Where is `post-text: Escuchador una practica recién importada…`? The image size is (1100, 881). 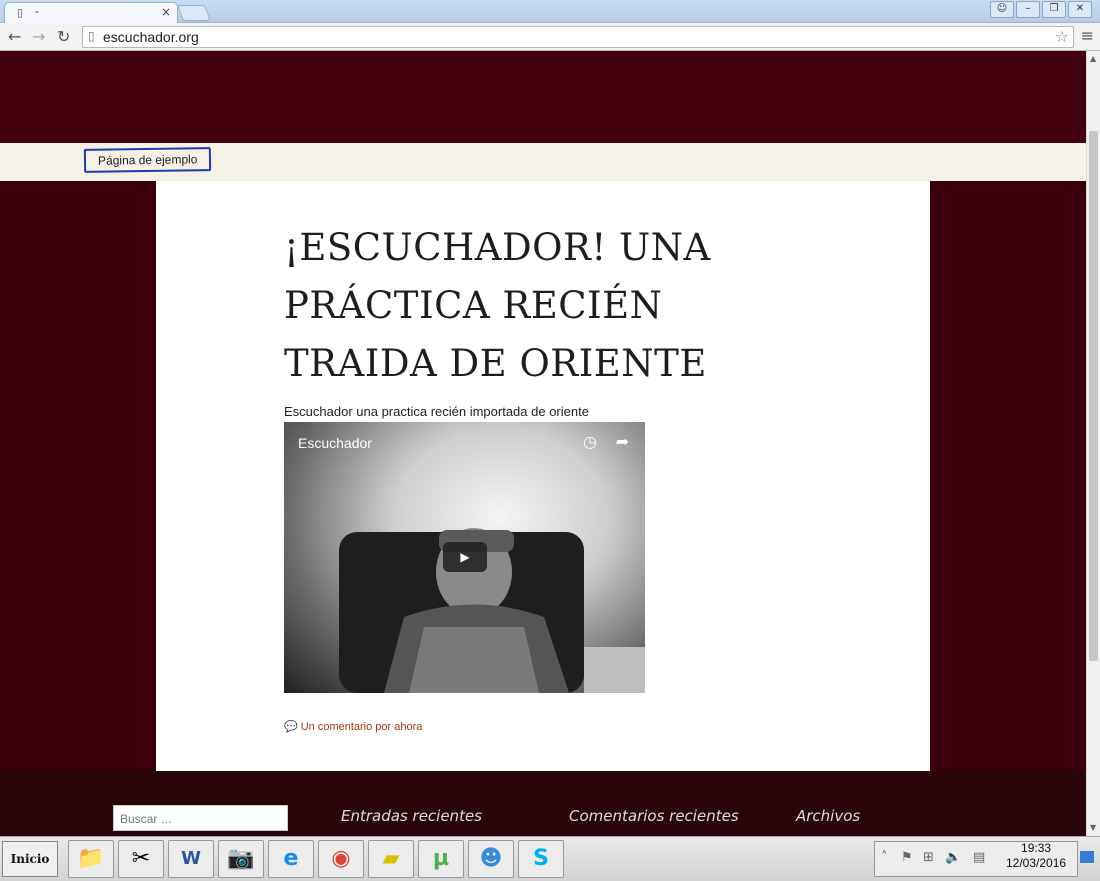 post-text: Escuchador una practica recién importada… is located at coordinates (436, 411).